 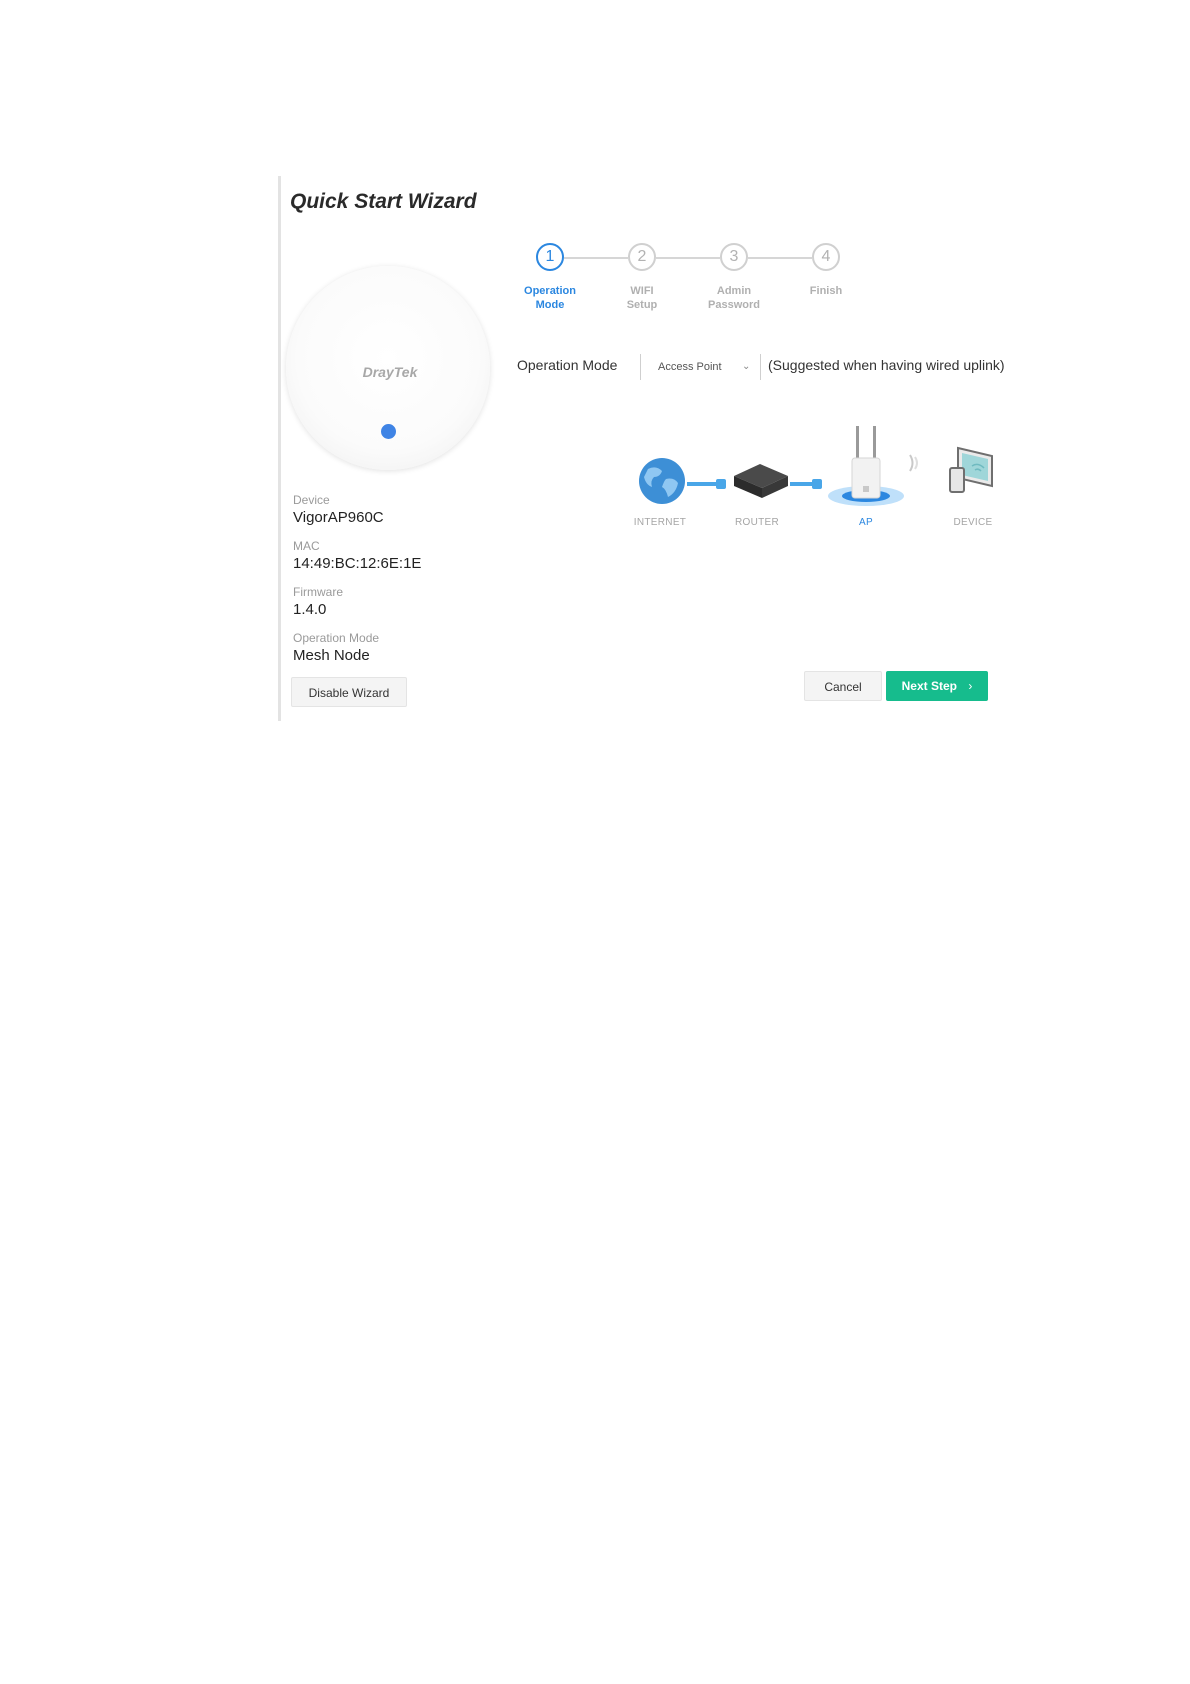 What do you see at coordinates (826, 257) in the screenshot?
I see `step-4-indicator: 4` at bounding box center [826, 257].